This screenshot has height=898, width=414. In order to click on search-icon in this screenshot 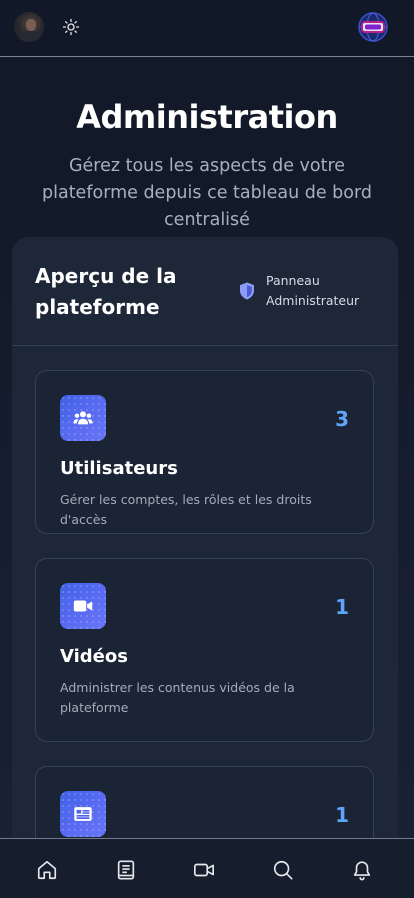, I will do `click(283, 870)`.